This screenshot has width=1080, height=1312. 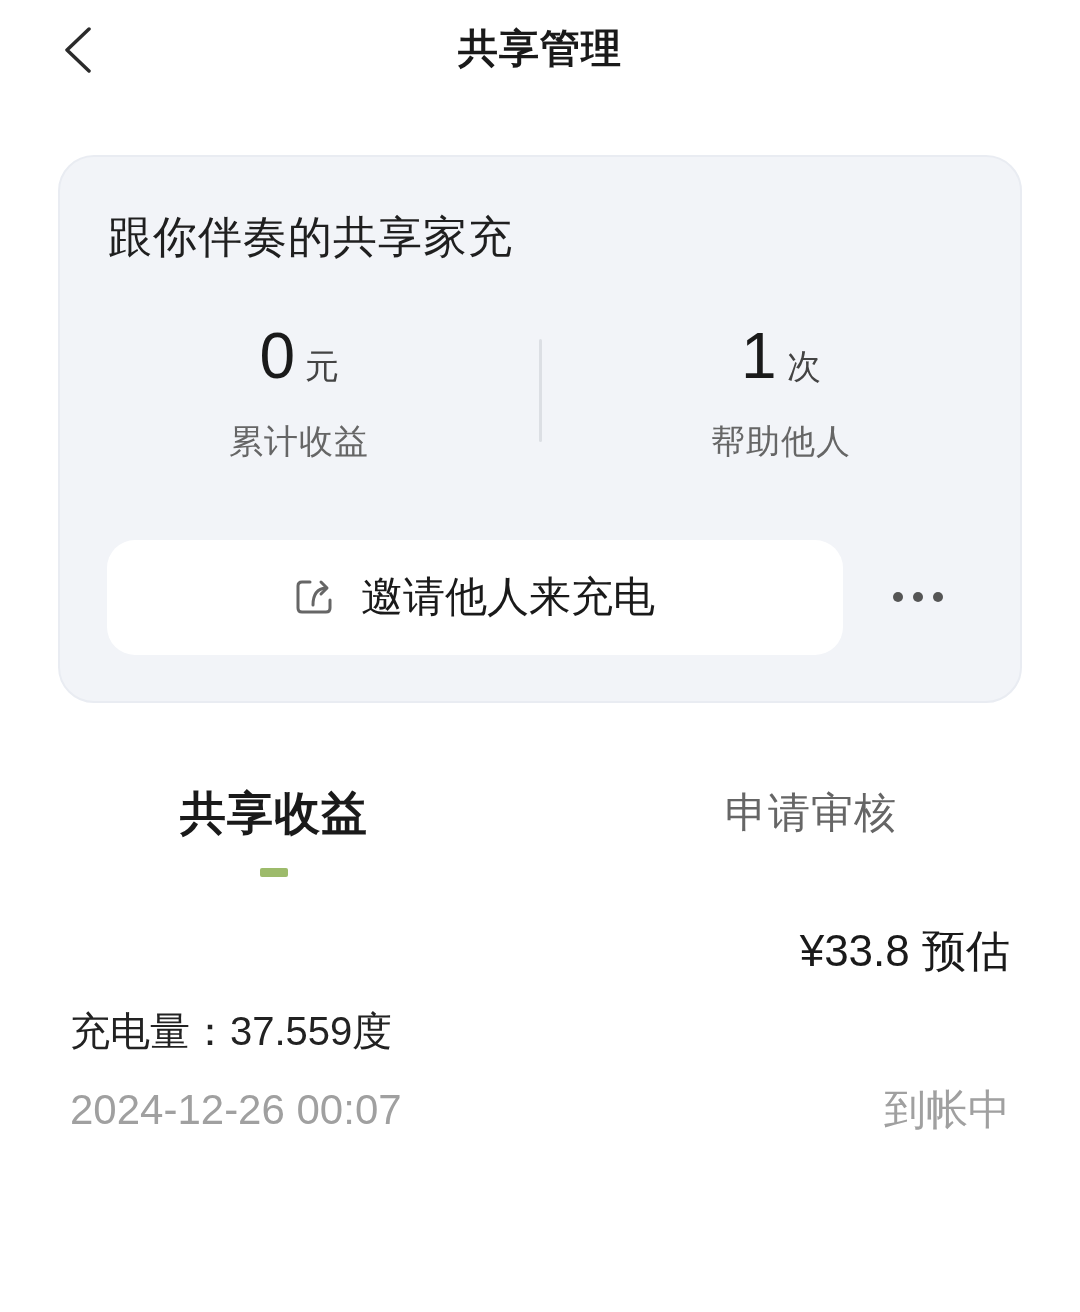 What do you see at coordinates (314, 597) in the screenshot?
I see `share-icon` at bounding box center [314, 597].